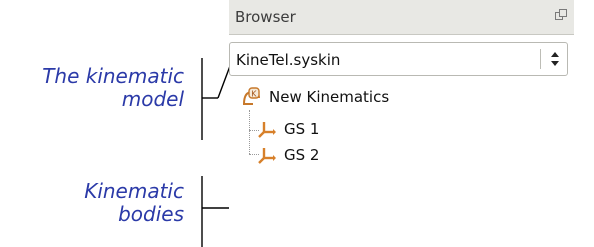  What do you see at coordinates (288, 60) in the screenshot?
I see `model-selector-value: KineTel.syskin` at bounding box center [288, 60].